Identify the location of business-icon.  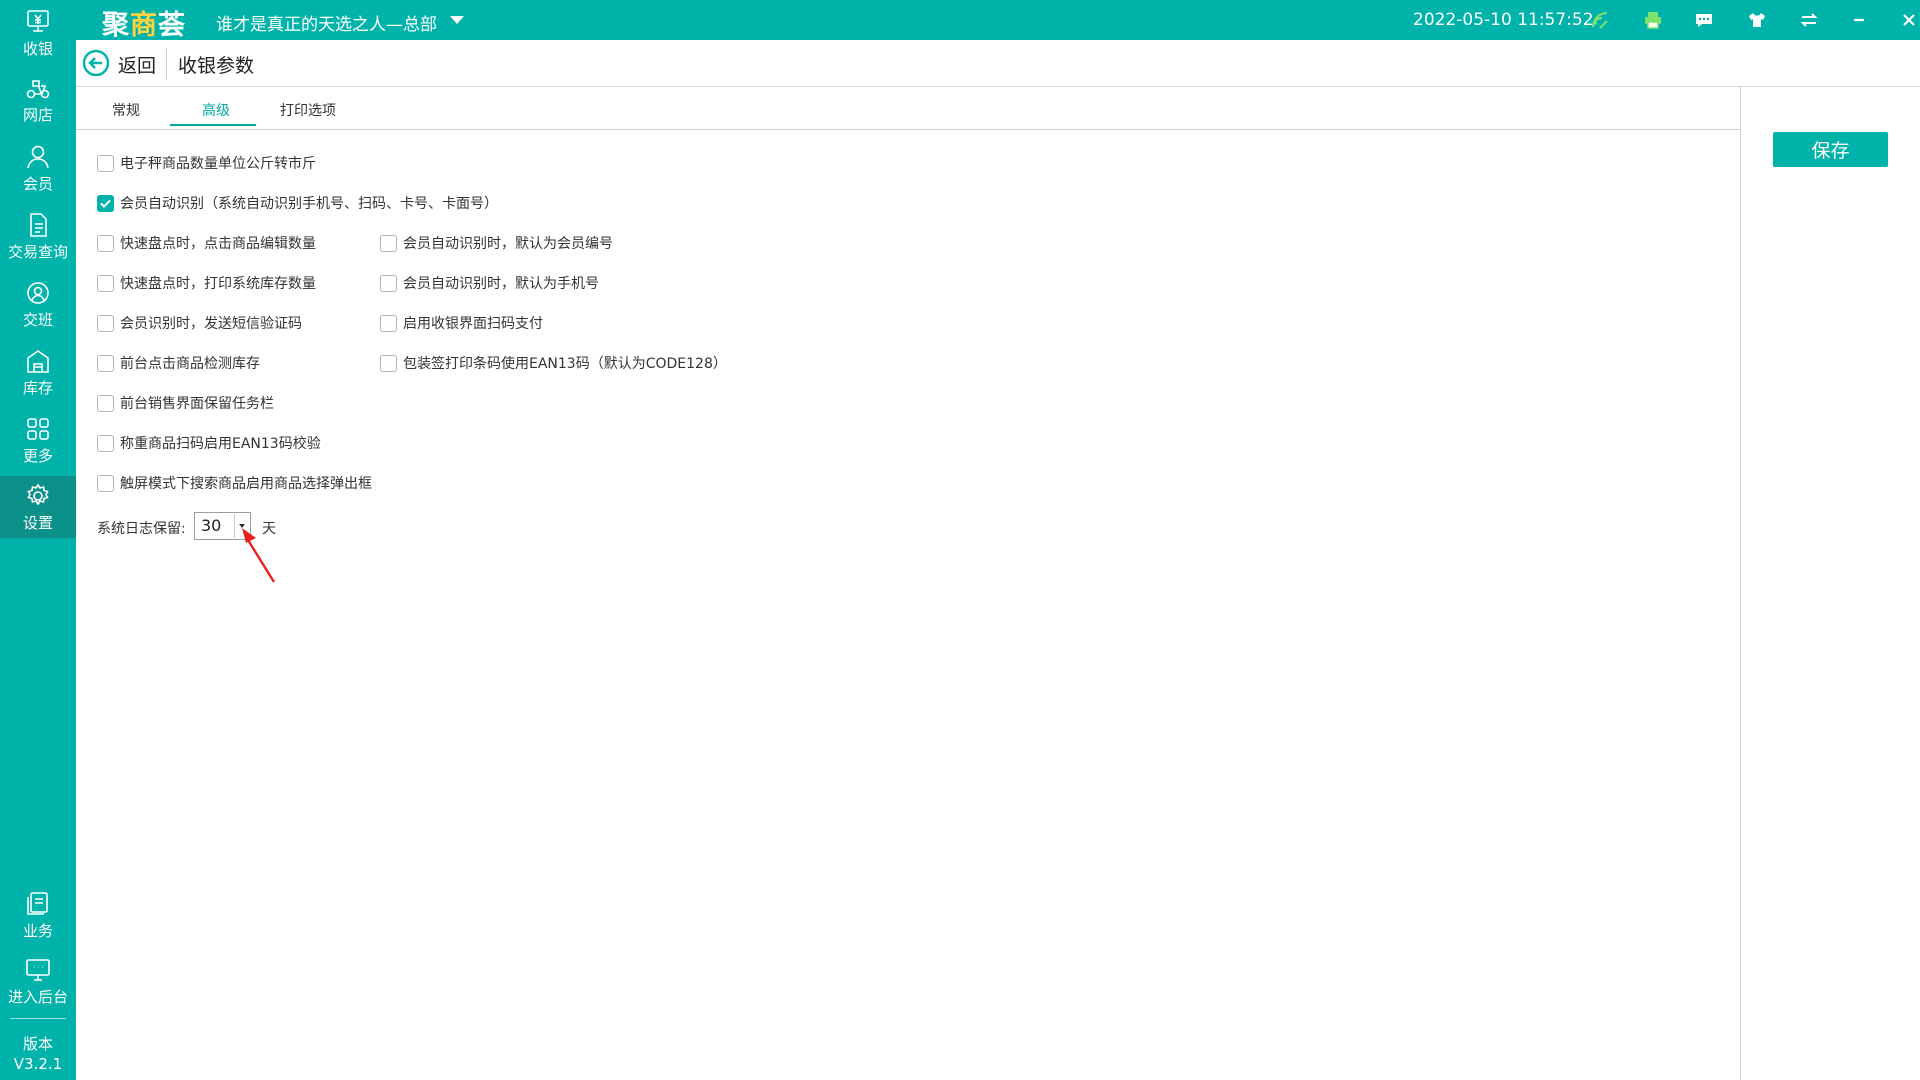
(37, 903).